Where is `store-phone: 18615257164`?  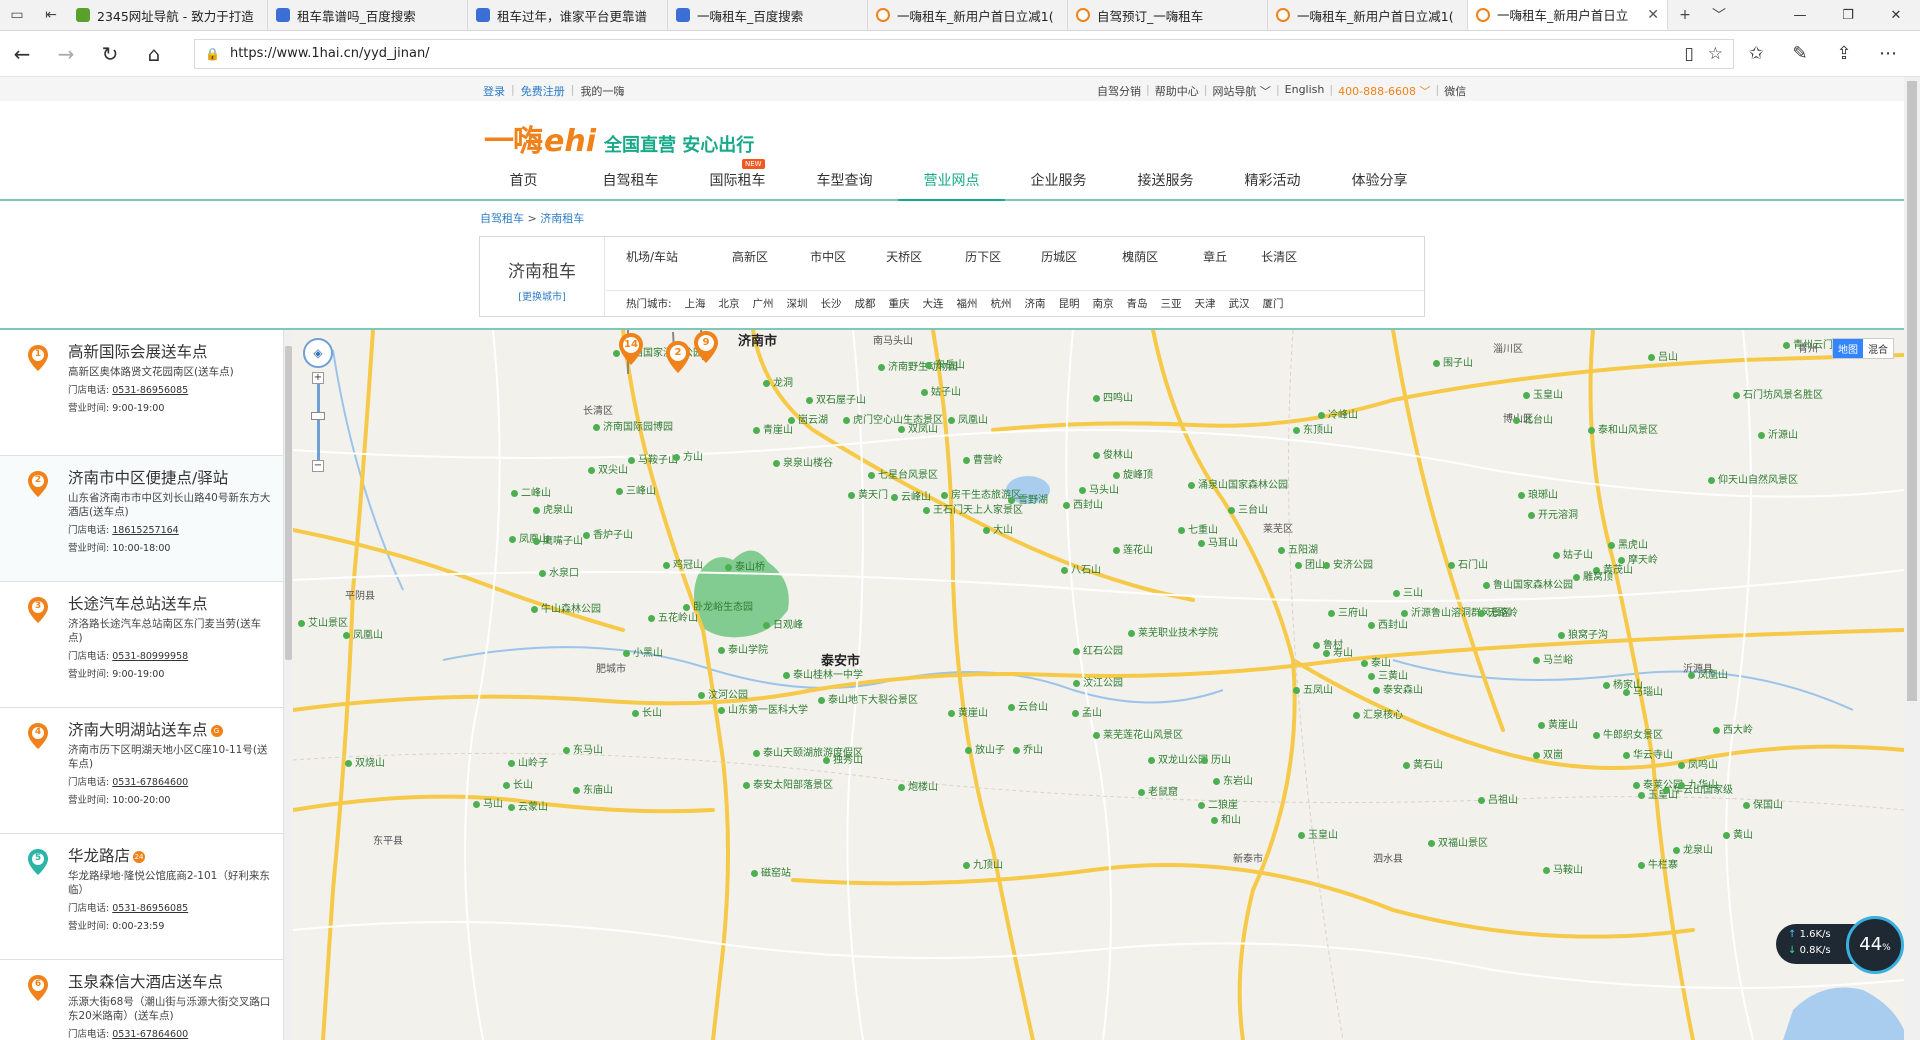 store-phone: 18615257164 is located at coordinates (145, 530).